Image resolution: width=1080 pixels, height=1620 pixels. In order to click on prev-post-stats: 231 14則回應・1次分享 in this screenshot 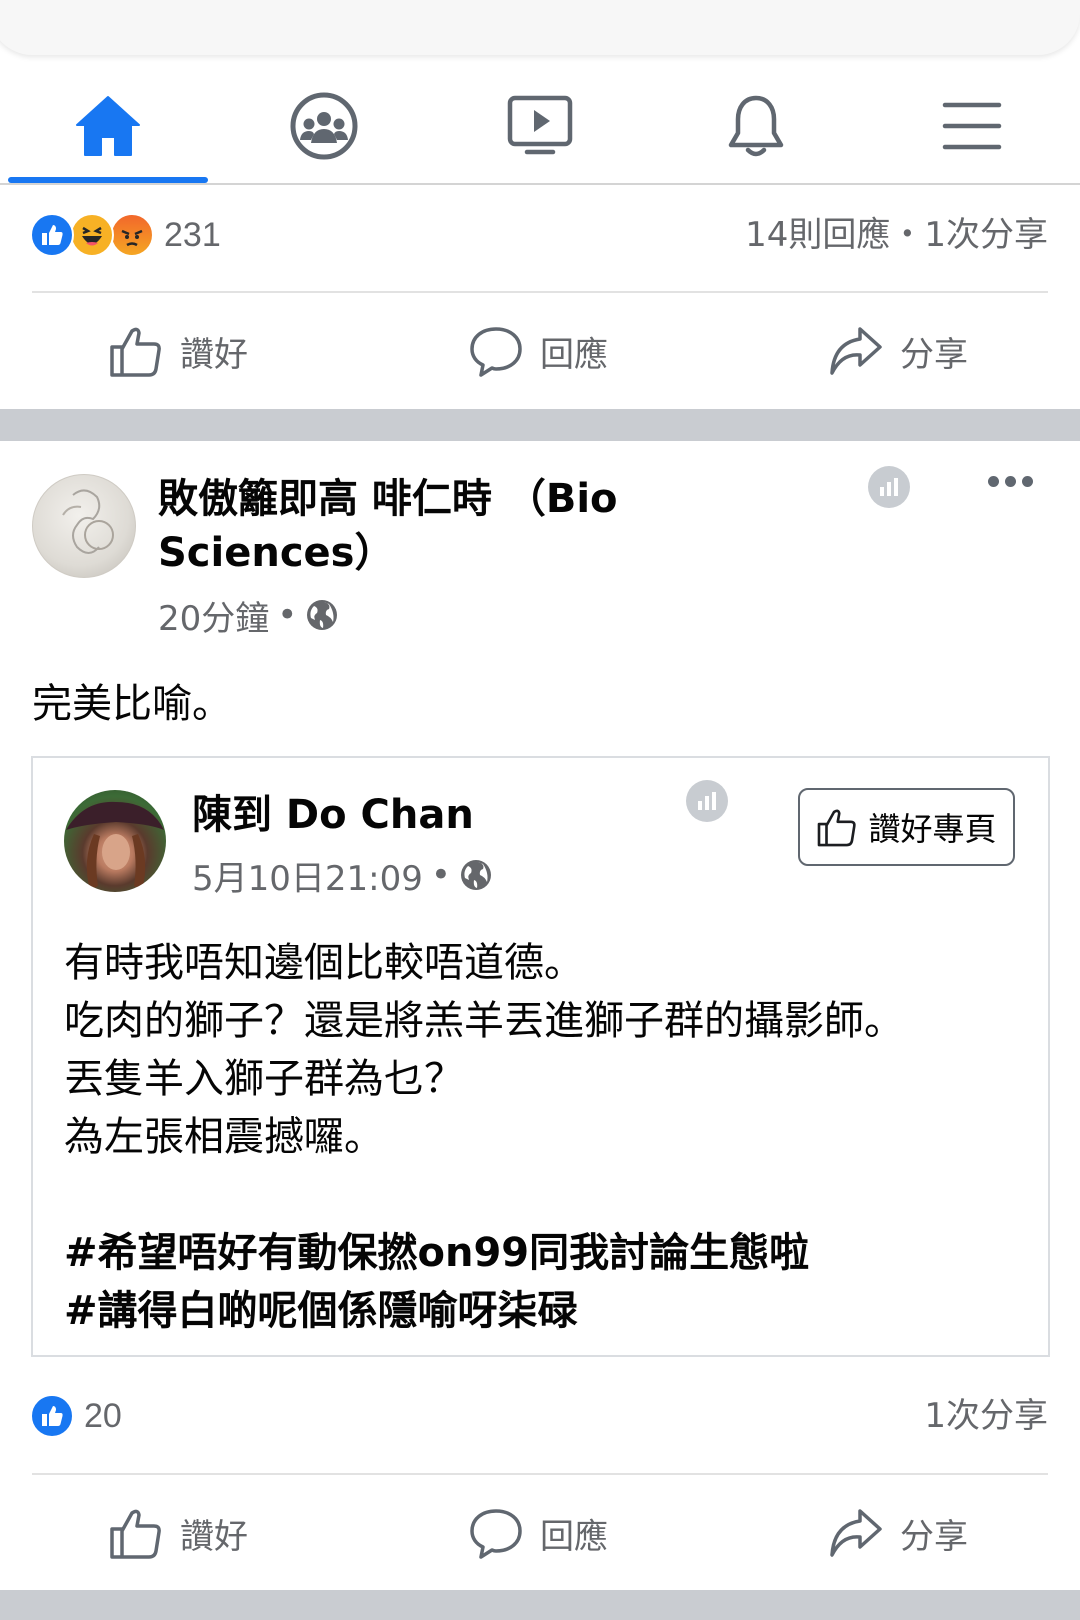, I will do `click(540, 235)`.